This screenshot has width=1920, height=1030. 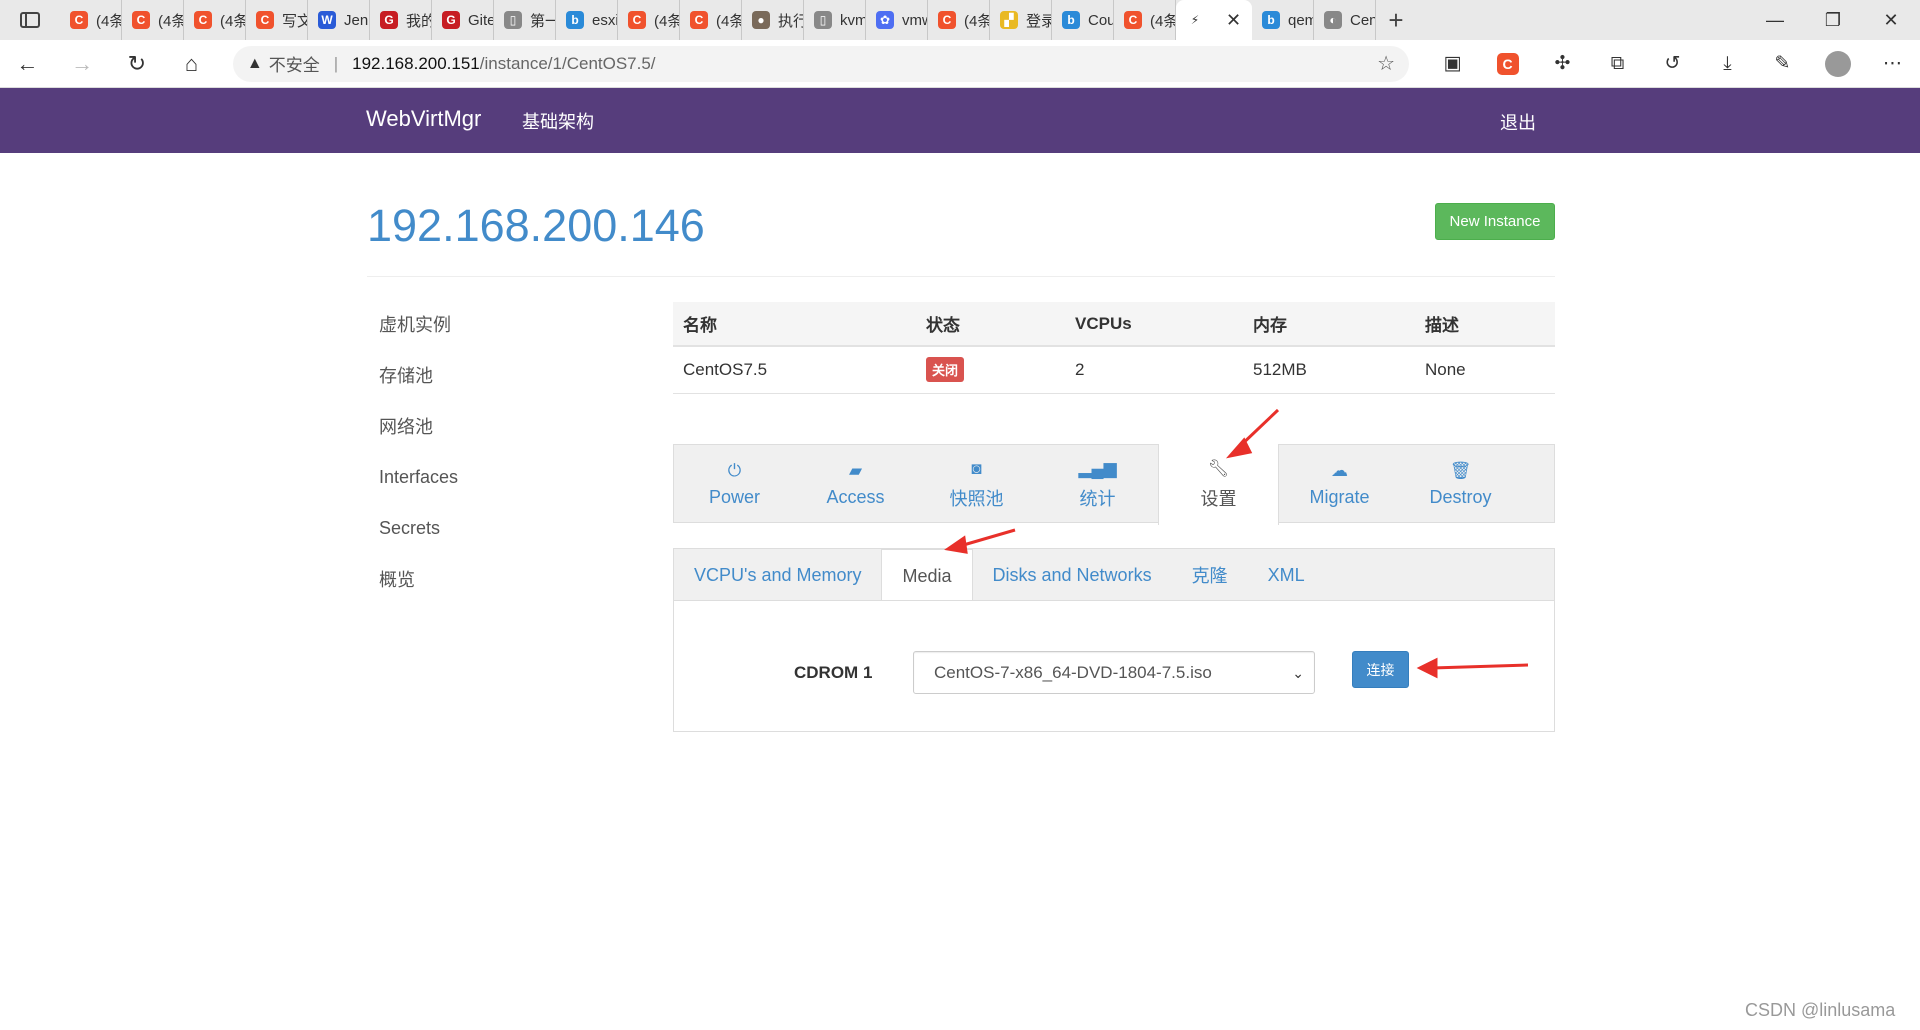 What do you see at coordinates (1218, 484) in the screenshot?
I see `tab-settings: 🔧︎ 设置` at bounding box center [1218, 484].